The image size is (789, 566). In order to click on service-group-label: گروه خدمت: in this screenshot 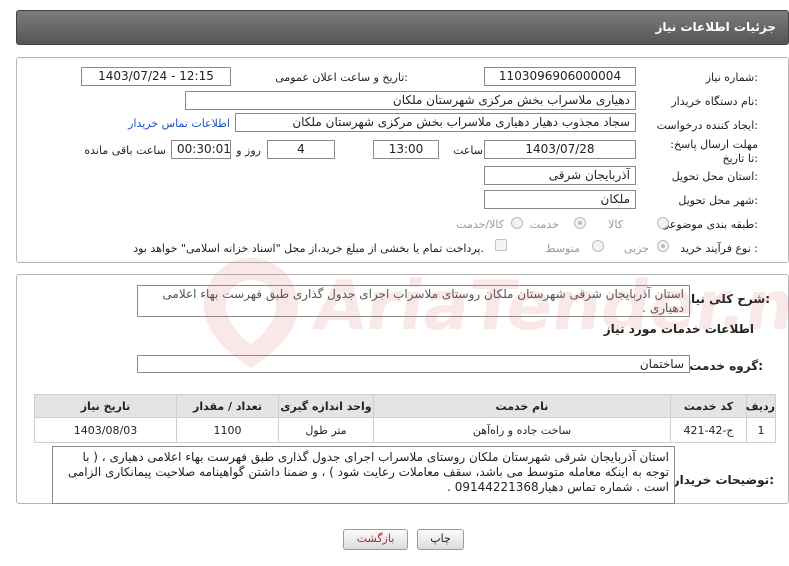, I will do `click(726, 366)`.